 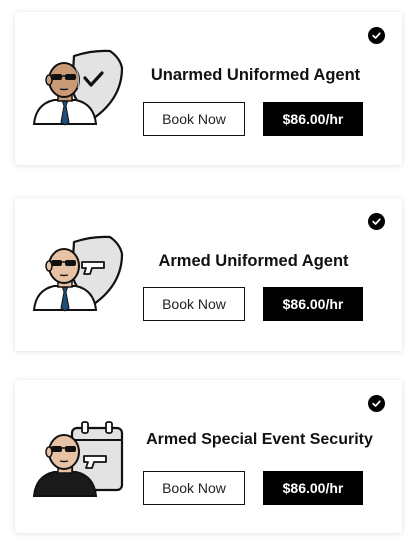 I want to click on guard-with-shield-check-icon, so click(x=78, y=87).